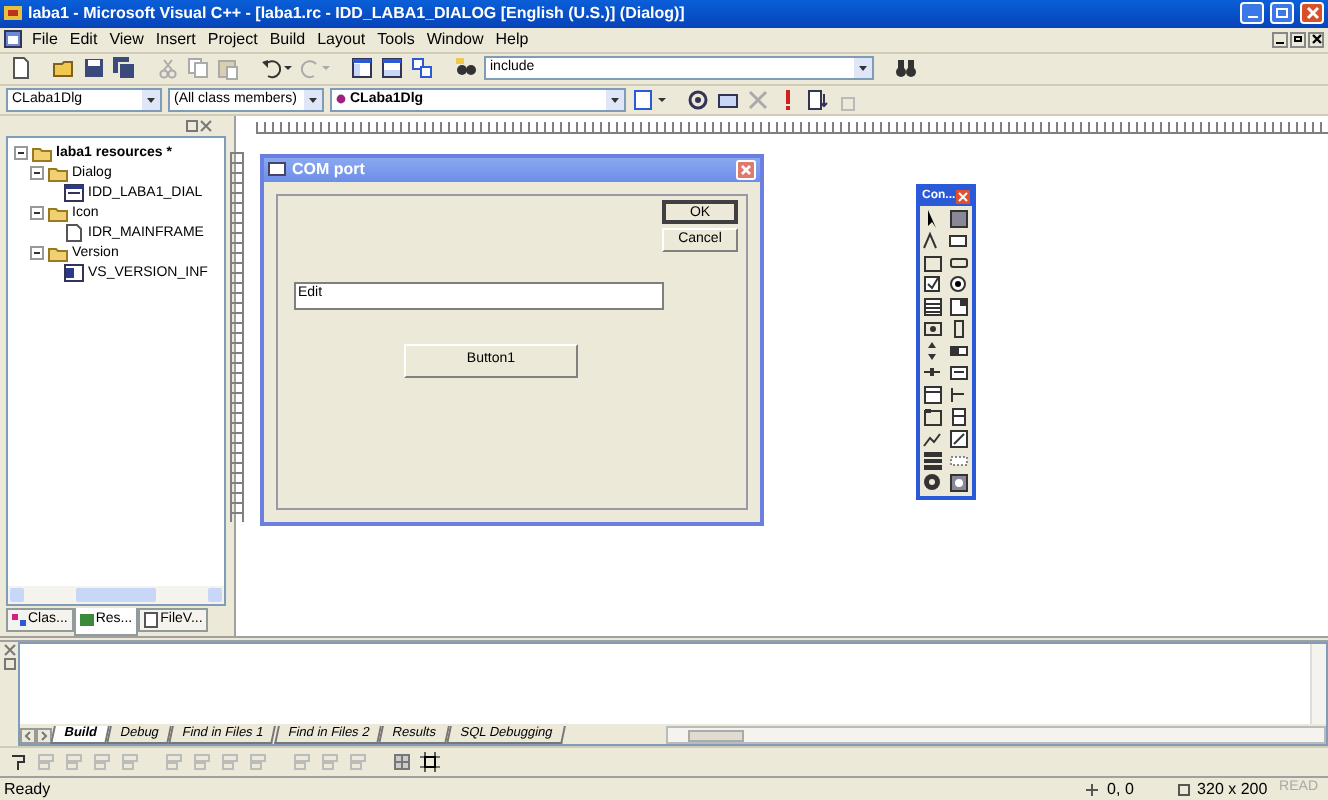 This screenshot has height=800, width=1328. What do you see at coordinates (341, 99) in the screenshot?
I see `class-icon` at bounding box center [341, 99].